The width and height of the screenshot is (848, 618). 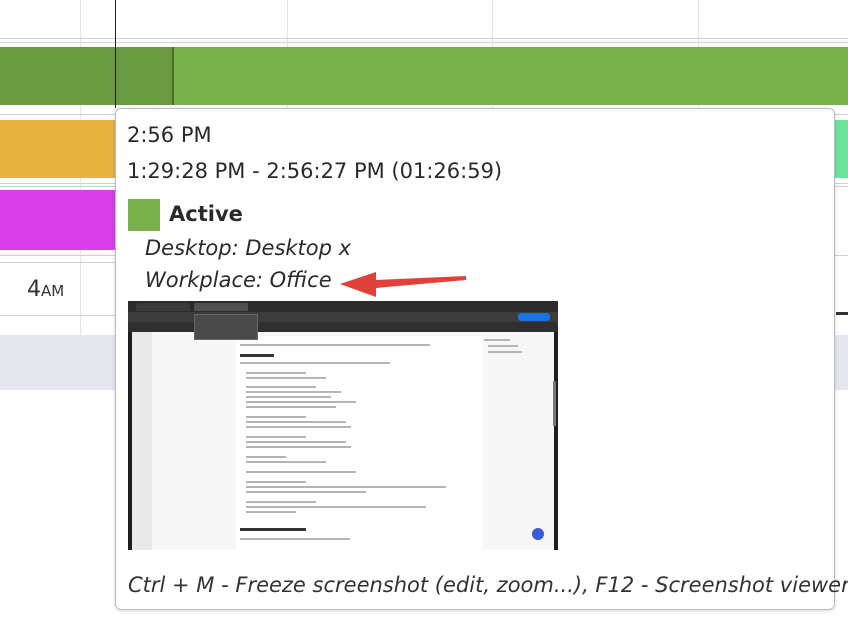 I want to click on active-bar-highlight, so click(x=86, y=76).